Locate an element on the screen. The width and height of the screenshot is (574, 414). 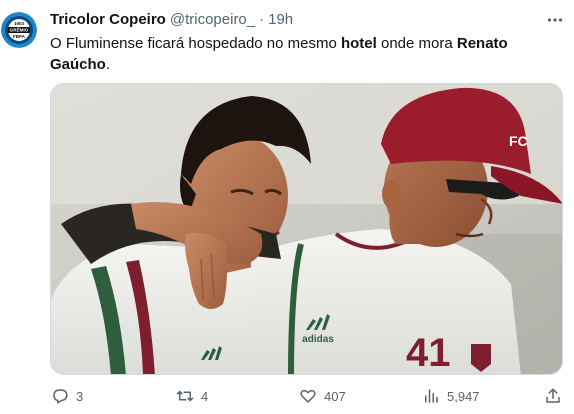
views-button: 5,947 is located at coordinates (450, 396).